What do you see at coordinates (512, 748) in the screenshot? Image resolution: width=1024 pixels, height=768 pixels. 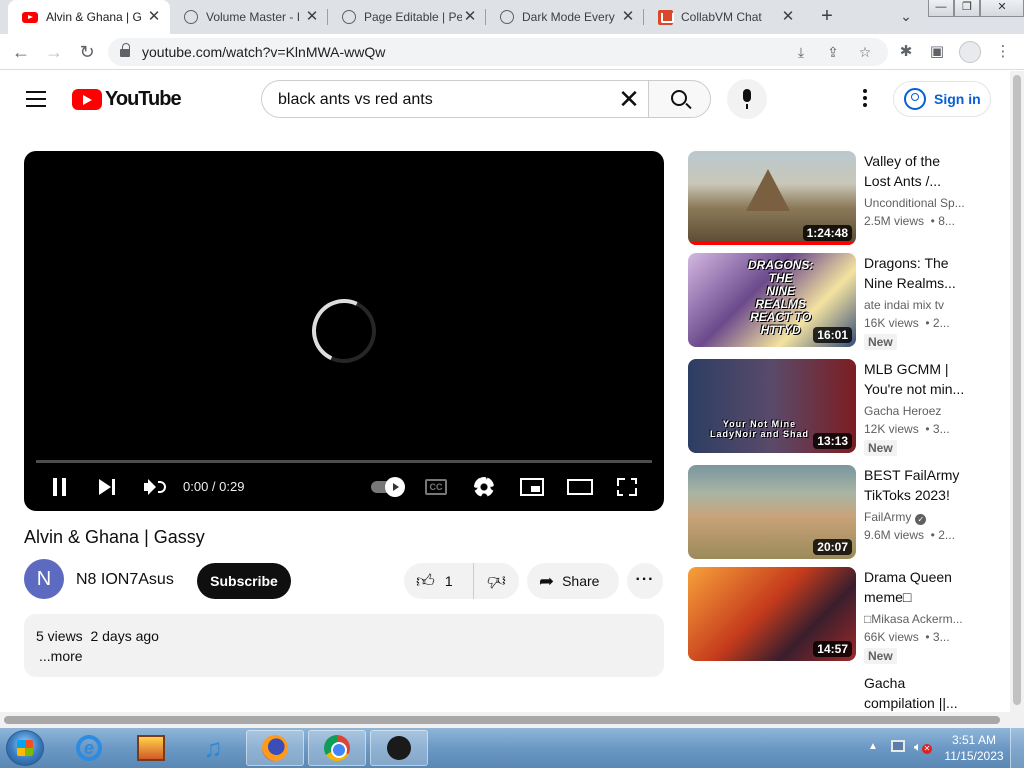 I see `windows-taskbar: e ♫ ▲ 🔈︎ ✕ 3:51 AM 11/15/2023` at bounding box center [512, 748].